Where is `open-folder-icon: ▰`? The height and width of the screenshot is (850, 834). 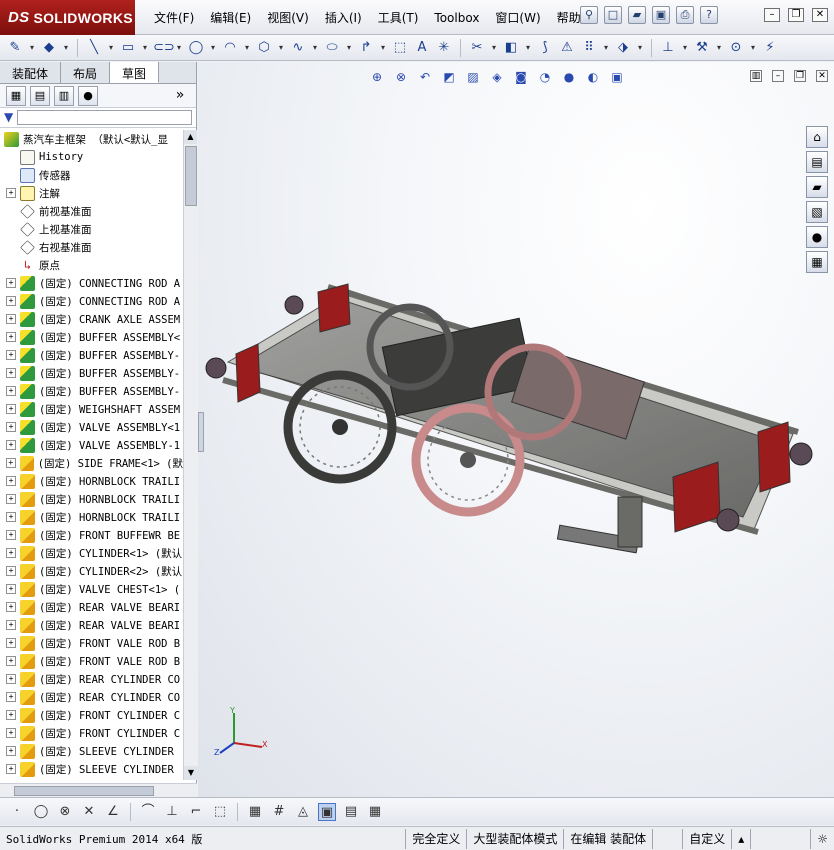 open-folder-icon: ▰ is located at coordinates (637, 15).